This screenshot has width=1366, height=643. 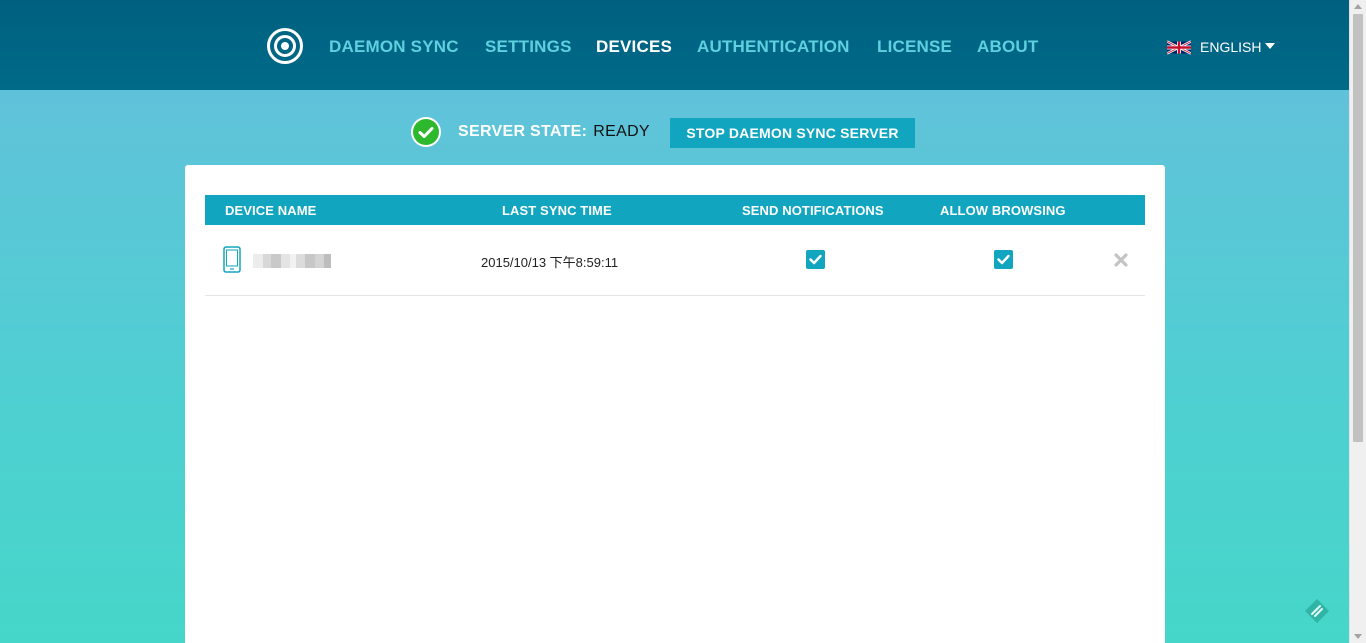 I want to click on last-sync-time: 2015/10/13 下午8:59:11, so click(x=550, y=262).